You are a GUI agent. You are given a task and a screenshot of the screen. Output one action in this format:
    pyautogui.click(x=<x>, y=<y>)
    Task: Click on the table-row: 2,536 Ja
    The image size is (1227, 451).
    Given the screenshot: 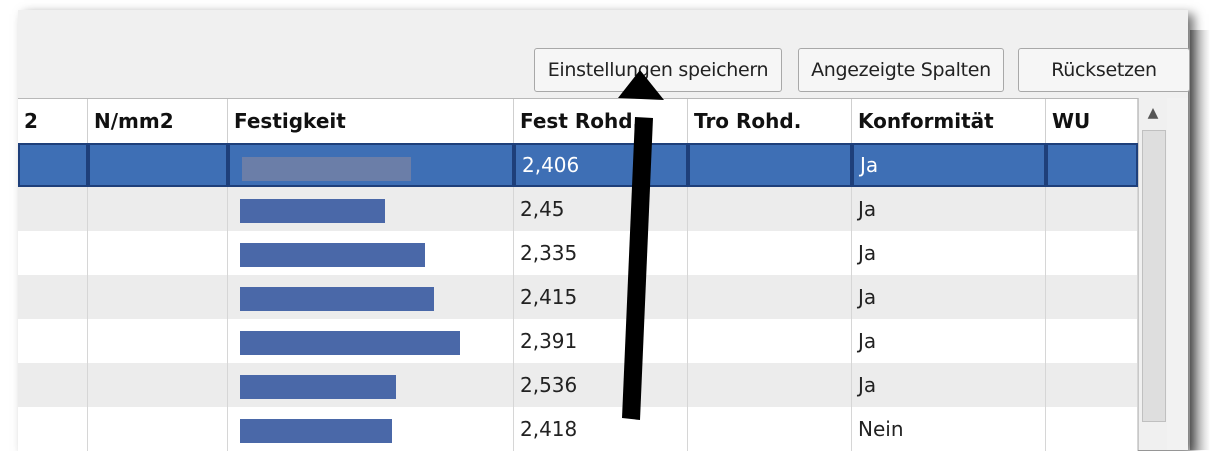 What is the action you would take?
    pyautogui.click(x=578, y=385)
    